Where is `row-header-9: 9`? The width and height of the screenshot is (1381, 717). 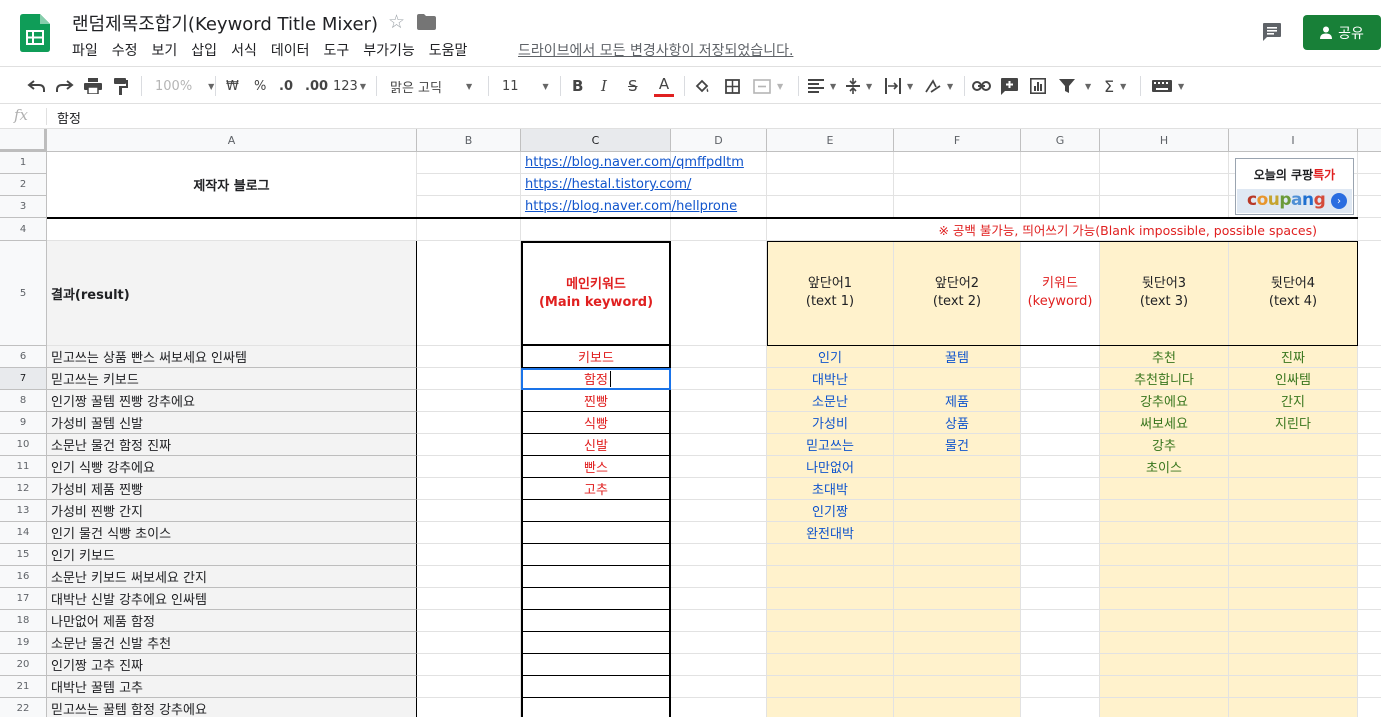
row-header-9: 9 is located at coordinates (23, 423).